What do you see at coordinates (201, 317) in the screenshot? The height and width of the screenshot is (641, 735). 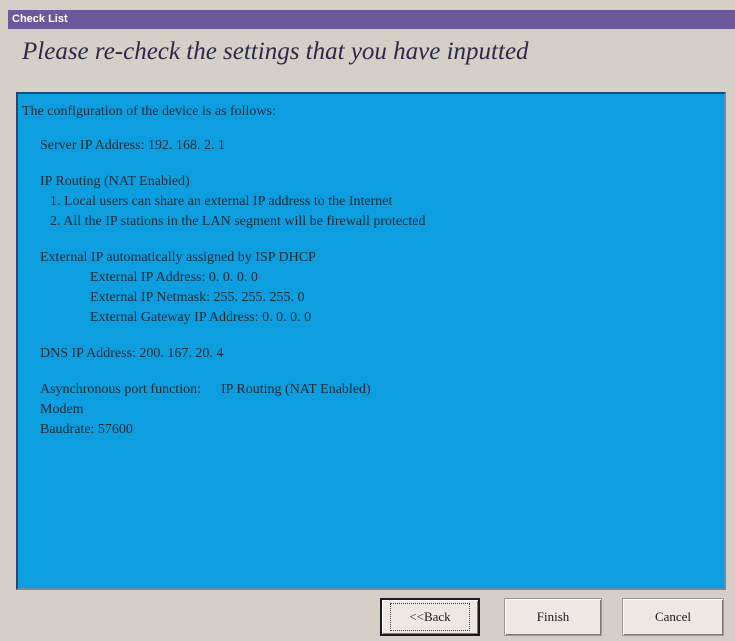 I see `external-ip-item: External Gateway IP Address: 0. 0. 0. 0` at bounding box center [201, 317].